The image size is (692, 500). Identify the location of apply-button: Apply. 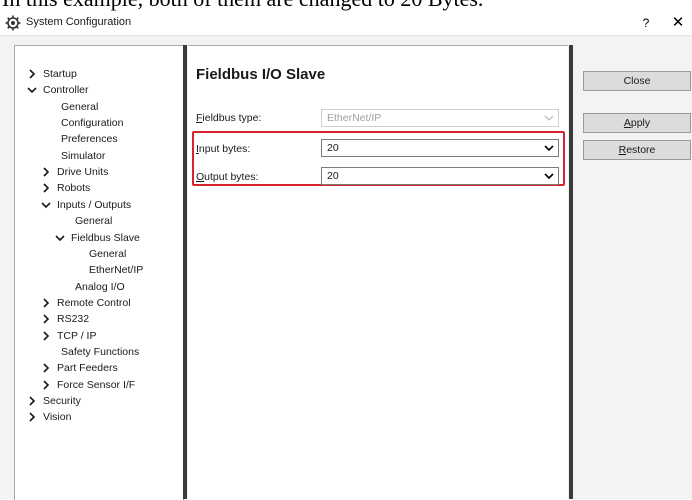
(637, 123).